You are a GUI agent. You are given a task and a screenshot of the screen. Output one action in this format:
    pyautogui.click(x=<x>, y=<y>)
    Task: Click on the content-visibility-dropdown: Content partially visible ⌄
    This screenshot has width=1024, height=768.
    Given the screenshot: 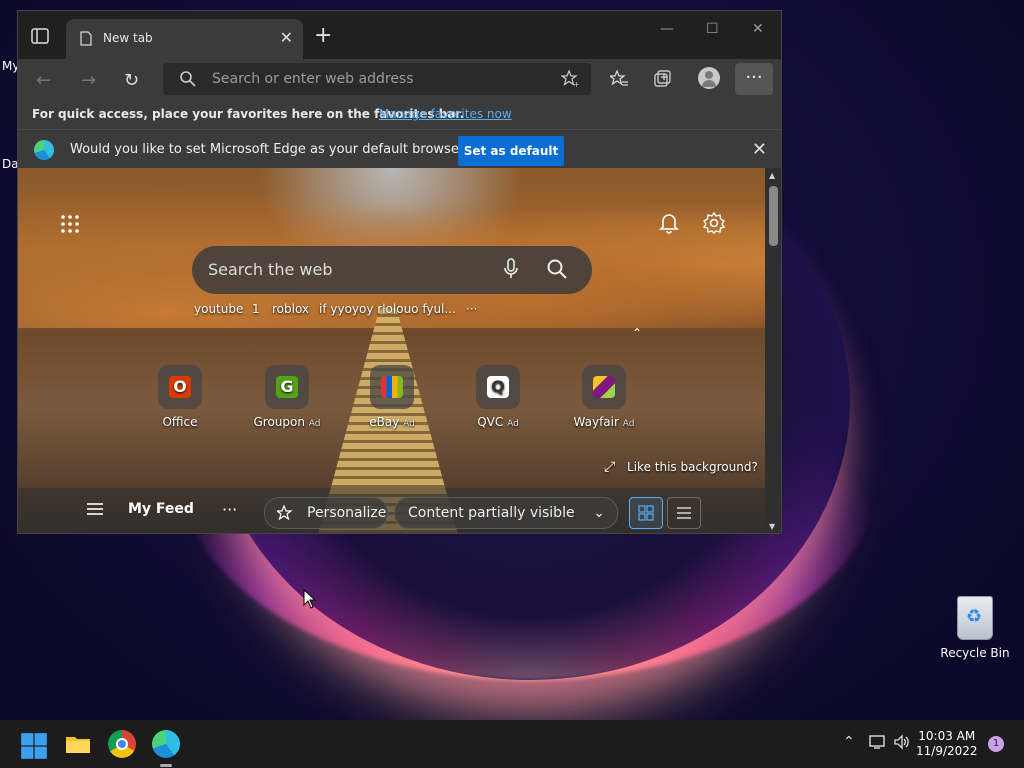 What is the action you would take?
    pyautogui.click(x=506, y=513)
    